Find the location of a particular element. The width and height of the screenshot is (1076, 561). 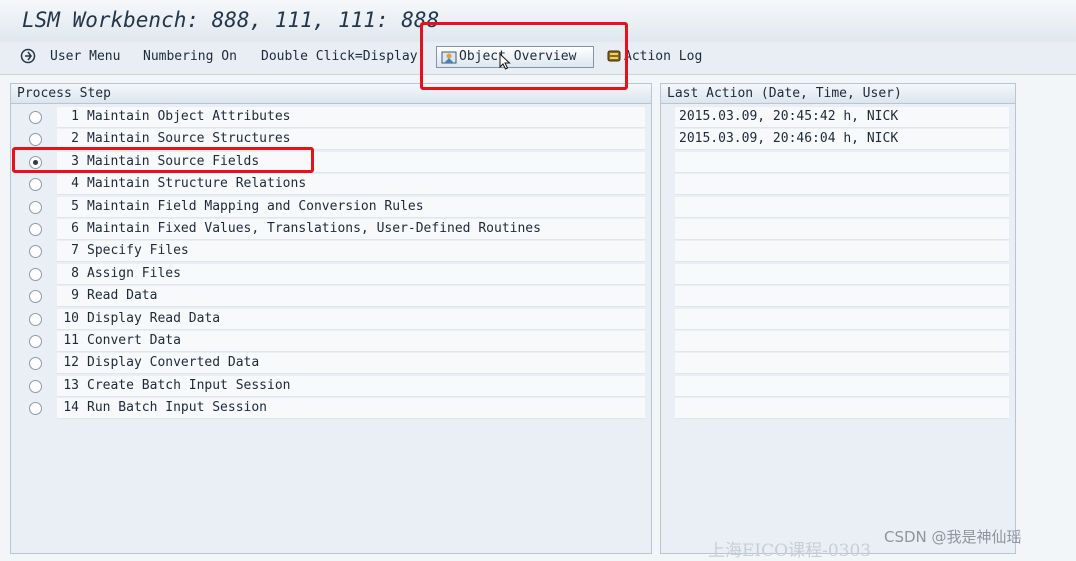

csdn-watermark: CSDN @我是神仙瑶 is located at coordinates (953, 537).